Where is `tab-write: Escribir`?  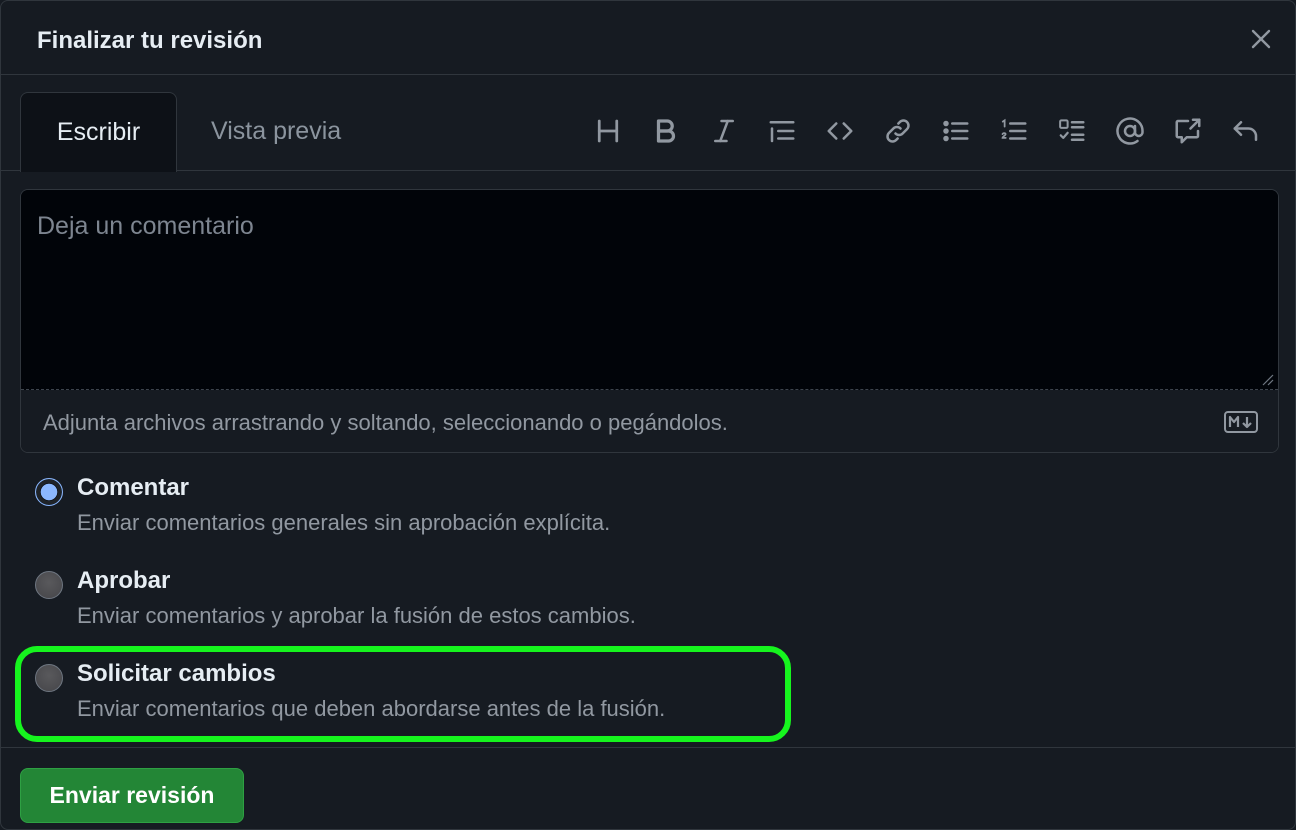
tab-write: Escribir is located at coordinates (98, 132).